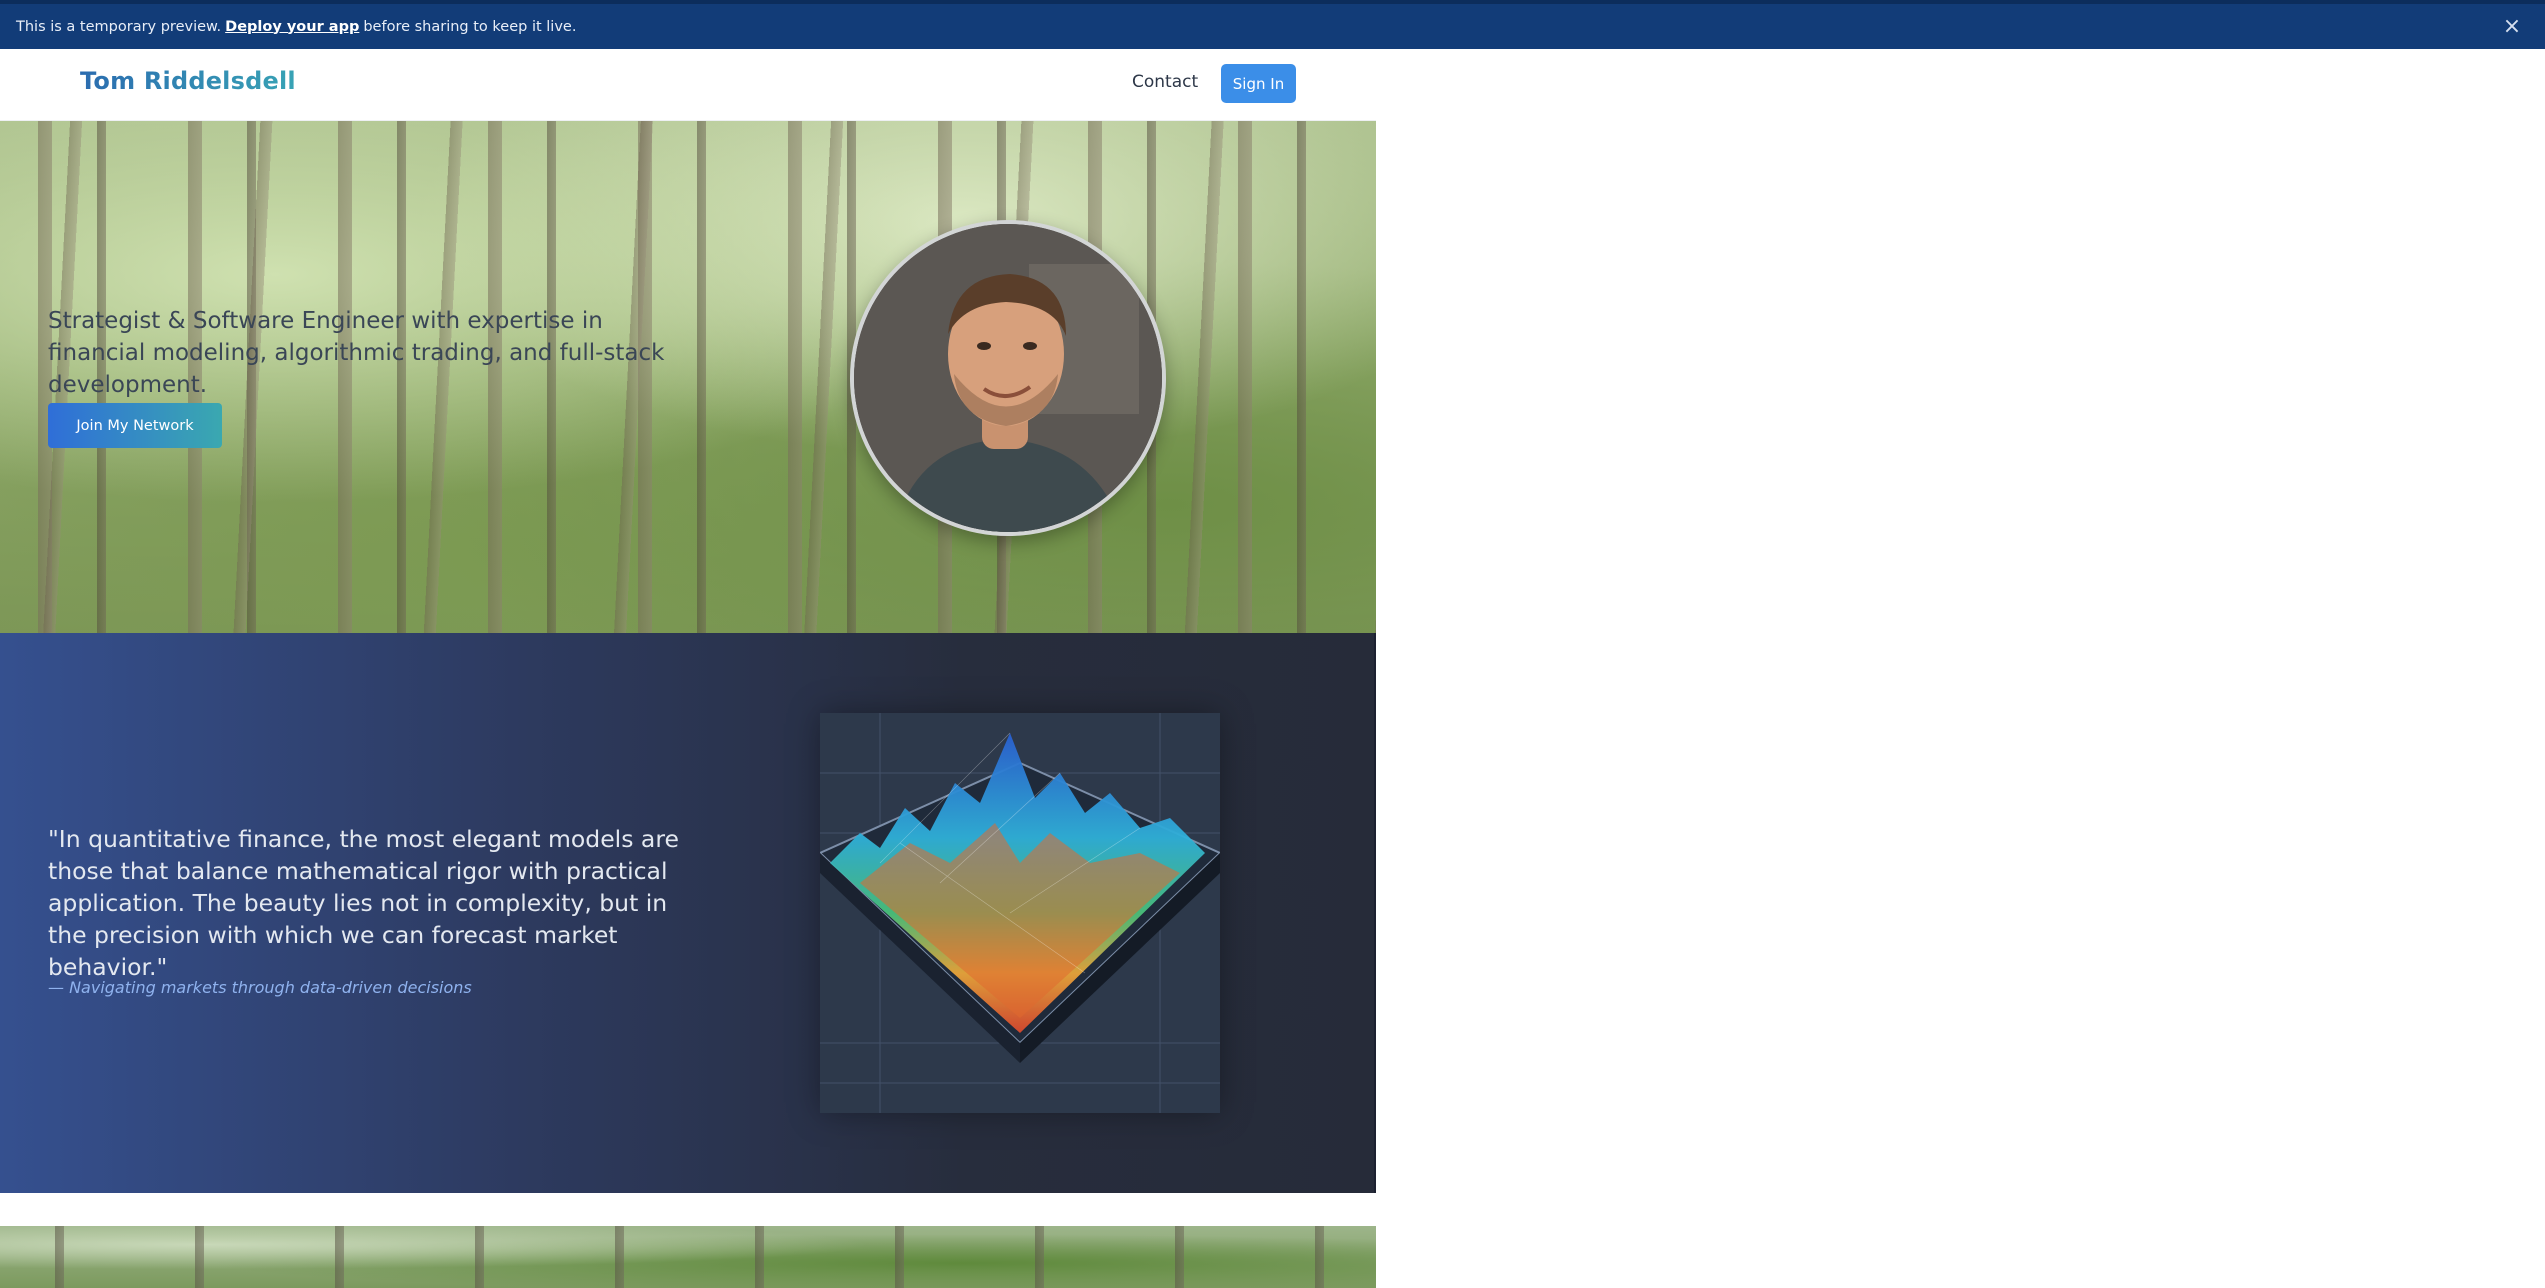 The height and width of the screenshot is (1288, 2545). Describe the element at coordinates (1258, 83) in the screenshot. I see `sign-in-button: Sign In` at that location.